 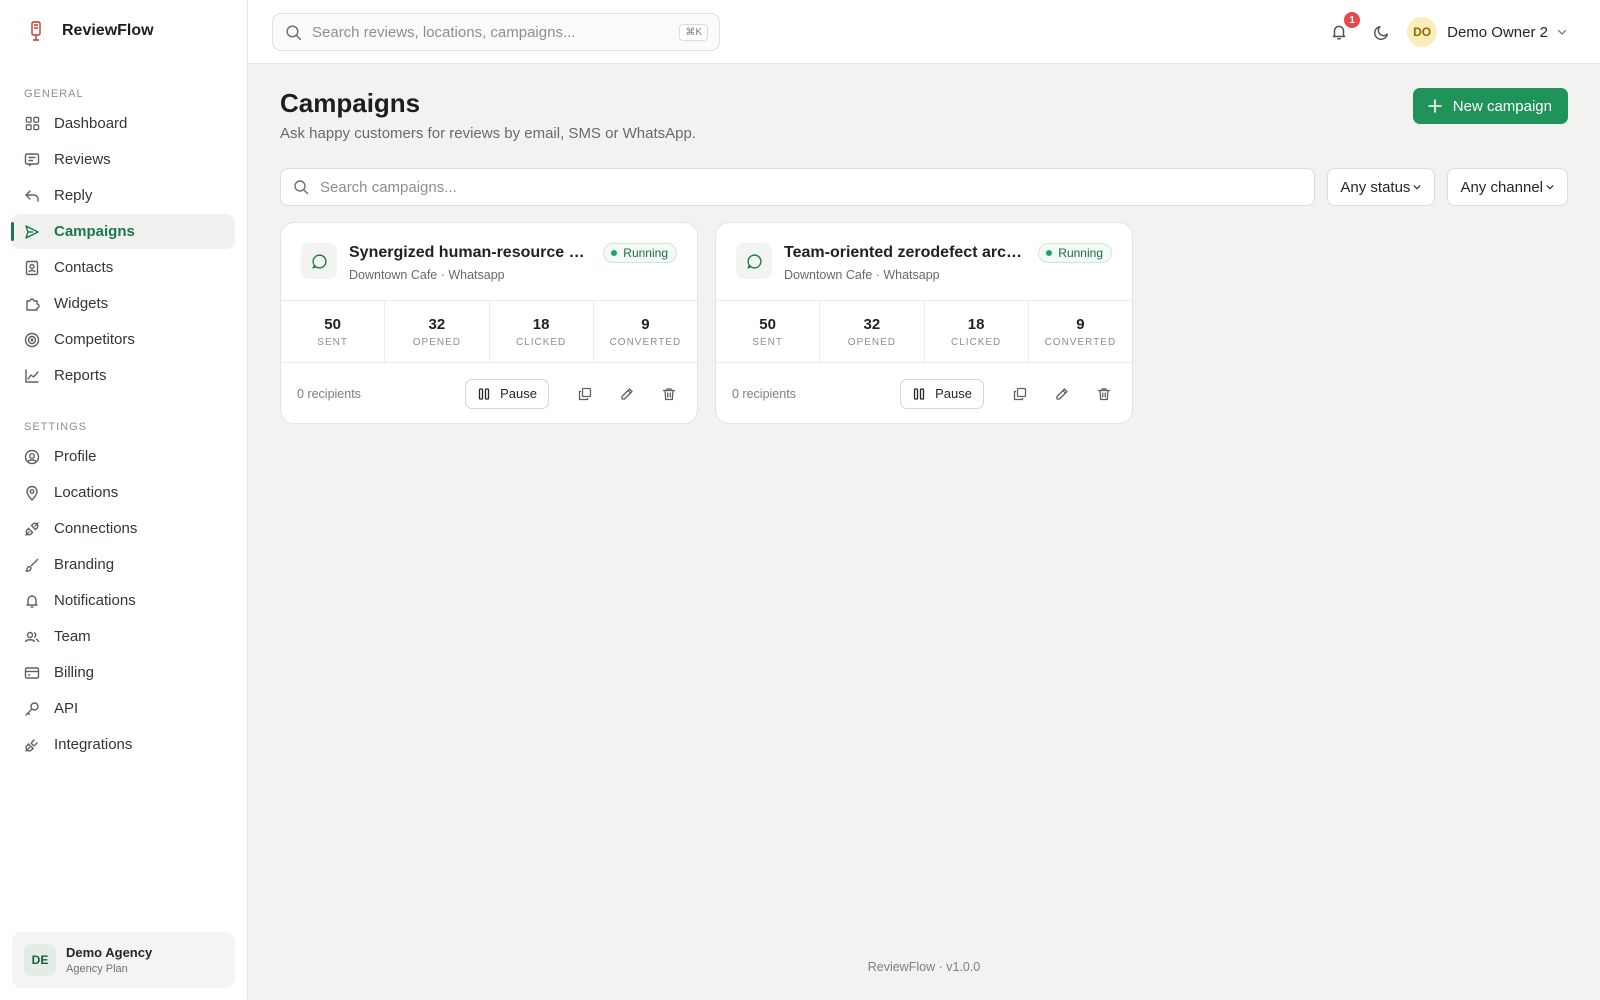 I want to click on channel-filter-select: Any channel, so click(x=1507, y=187).